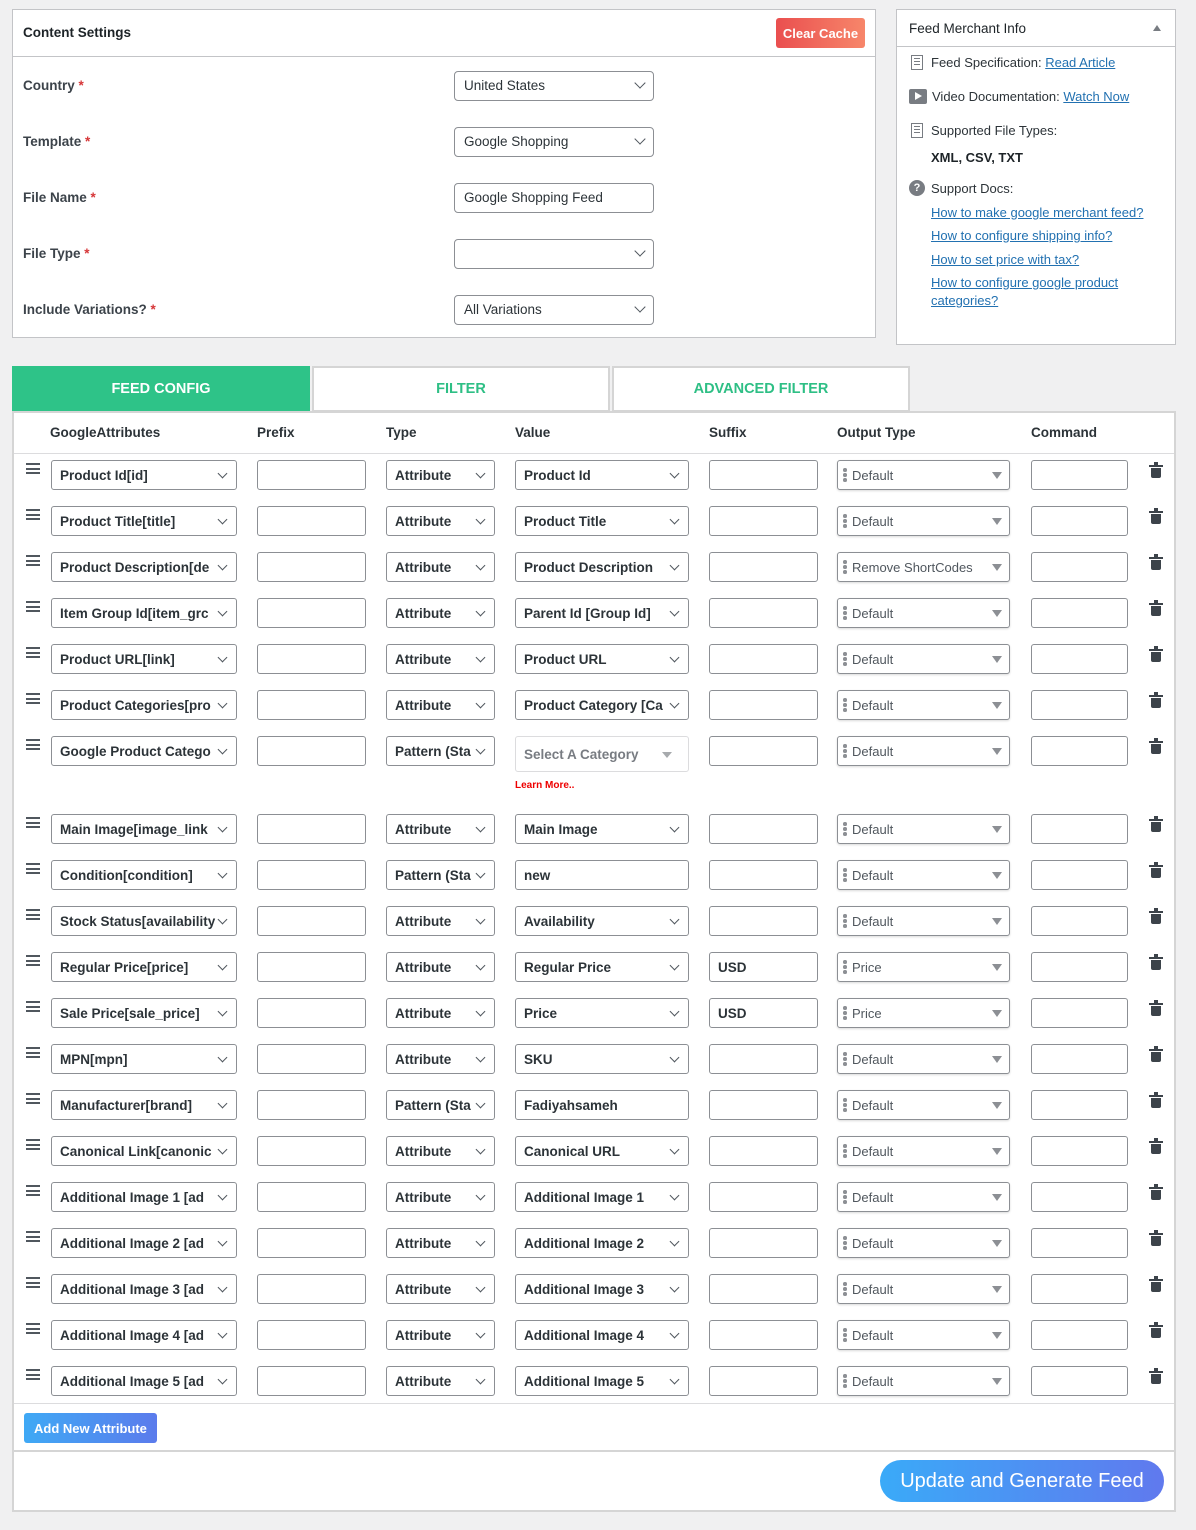  Describe the element at coordinates (144, 475) in the screenshot. I see `google-attribute-select: Product Id[id]` at that location.